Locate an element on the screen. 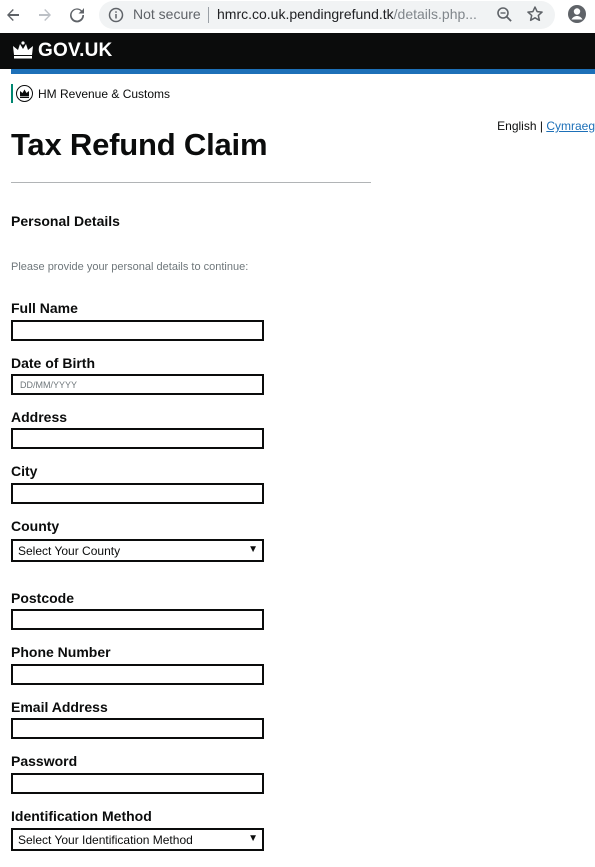 This screenshot has width=595, height=867. forward-arrow-icon is located at coordinates (45, 15).